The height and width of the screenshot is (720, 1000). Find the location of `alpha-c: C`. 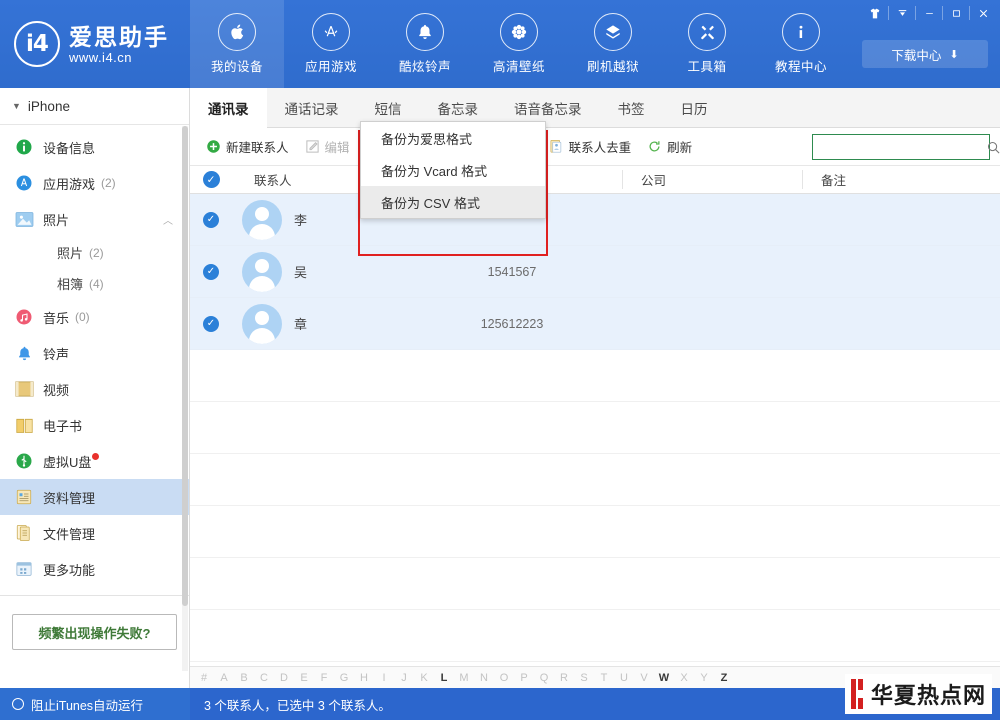

alpha-c: C is located at coordinates (264, 678).